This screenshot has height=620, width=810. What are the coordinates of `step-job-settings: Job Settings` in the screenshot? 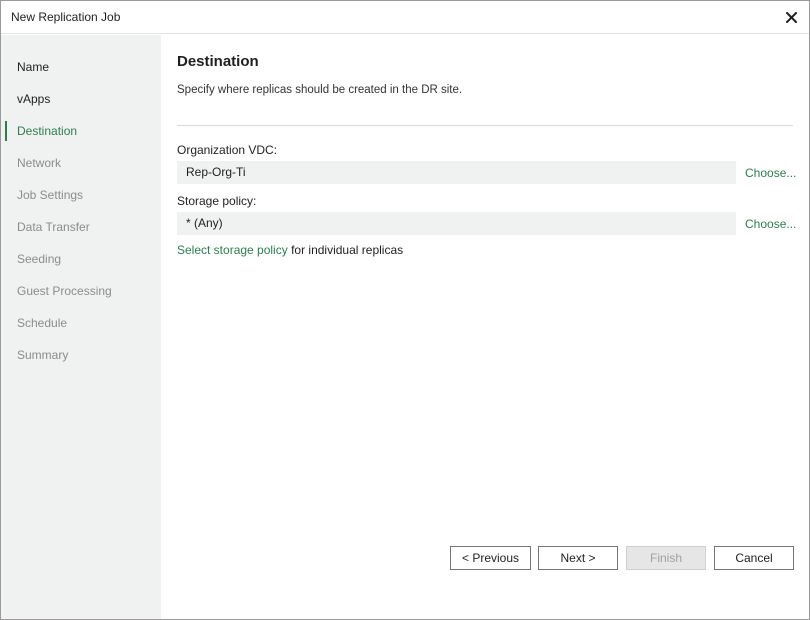 It's located at (50, 195).